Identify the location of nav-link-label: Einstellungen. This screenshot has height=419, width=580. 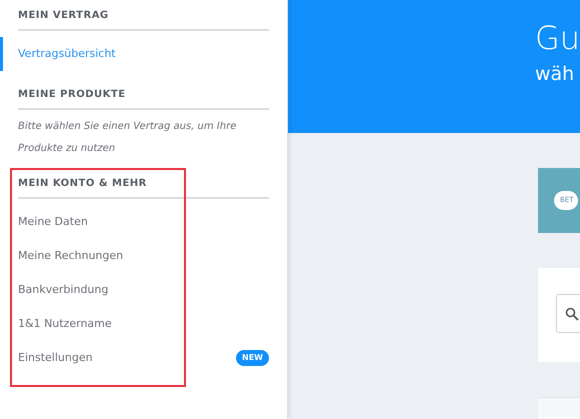
(55, 358).